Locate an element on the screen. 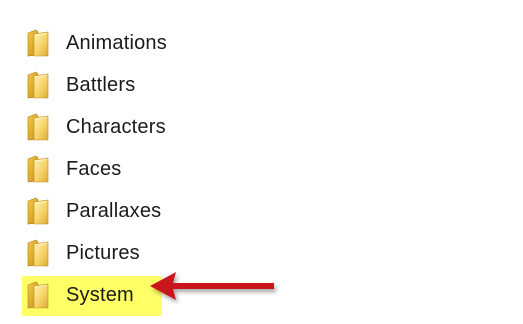 Image resolution: width=523 pixels, height=324 pixels. folder-label: Animations is located at coordinates (116, 43).